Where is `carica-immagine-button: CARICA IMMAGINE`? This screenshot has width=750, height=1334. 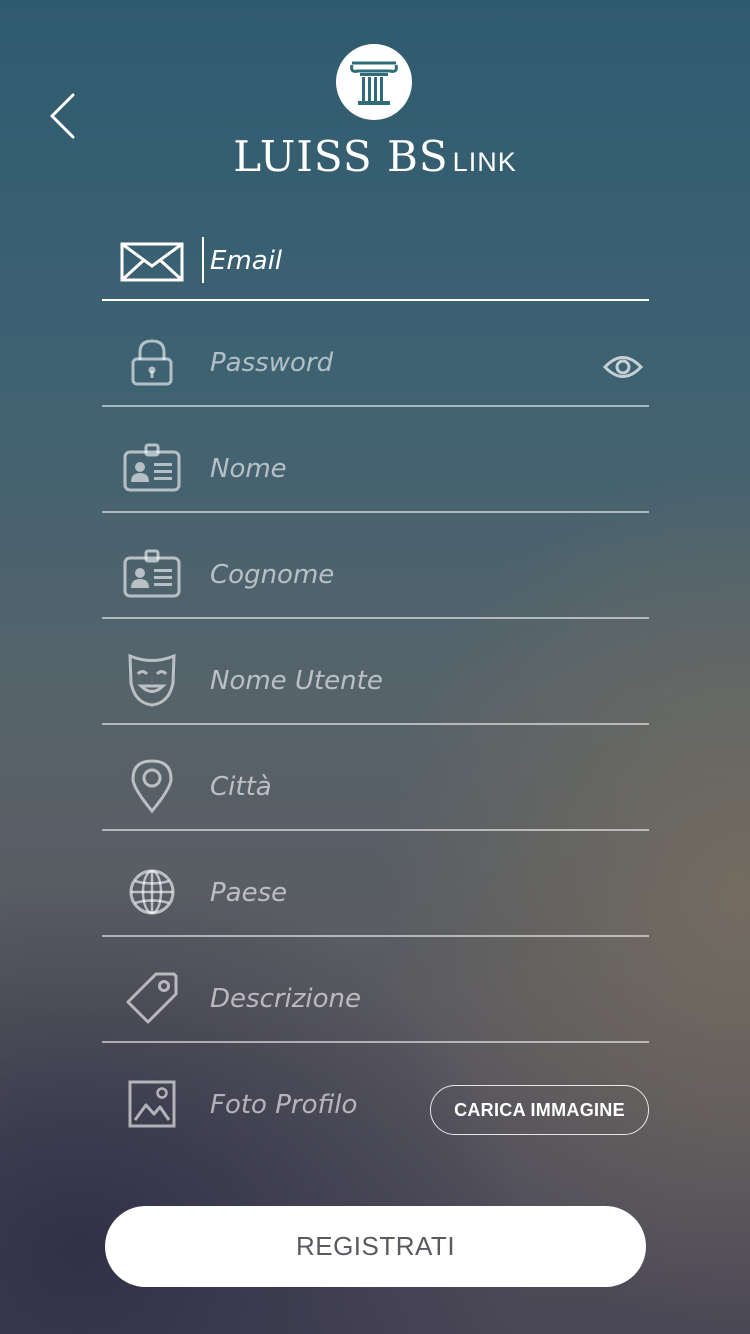 carica-immagine-button: CARICA IMMAGINE is located at coordinates (539, 1110).